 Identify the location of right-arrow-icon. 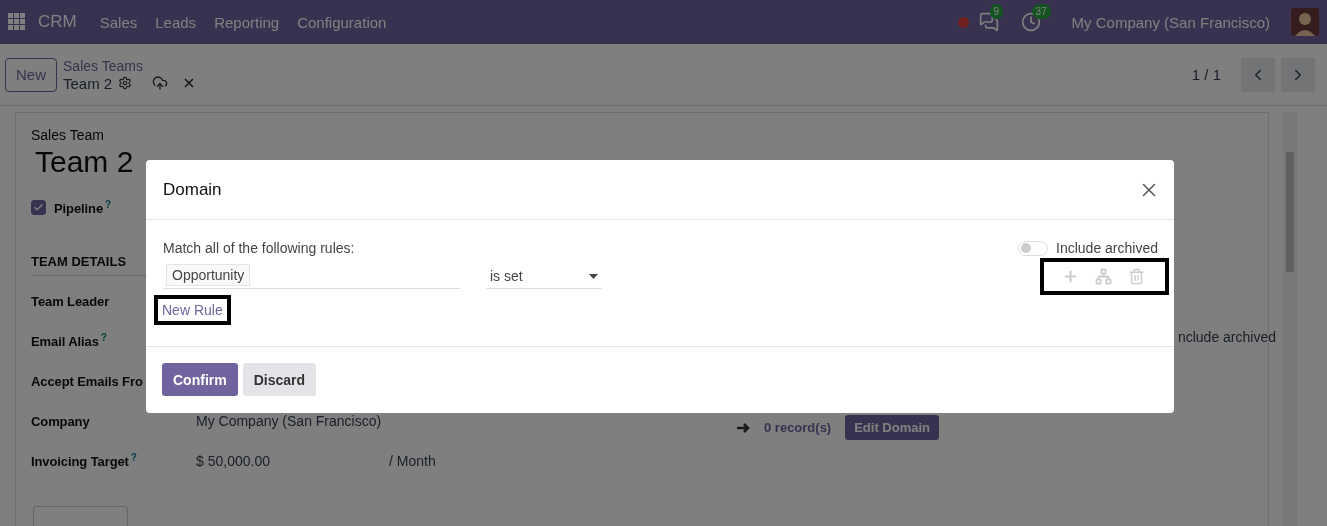
(743, 427).